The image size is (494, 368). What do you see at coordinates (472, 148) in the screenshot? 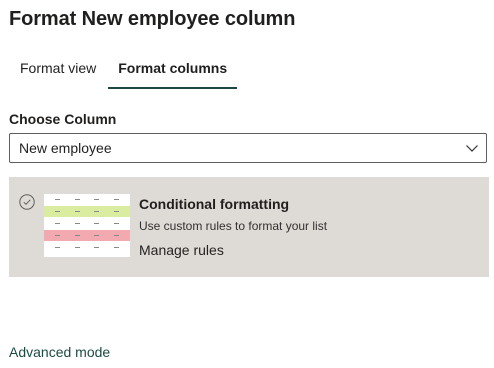
I see `chevron-down-icon` at bounding box center [472, 148].